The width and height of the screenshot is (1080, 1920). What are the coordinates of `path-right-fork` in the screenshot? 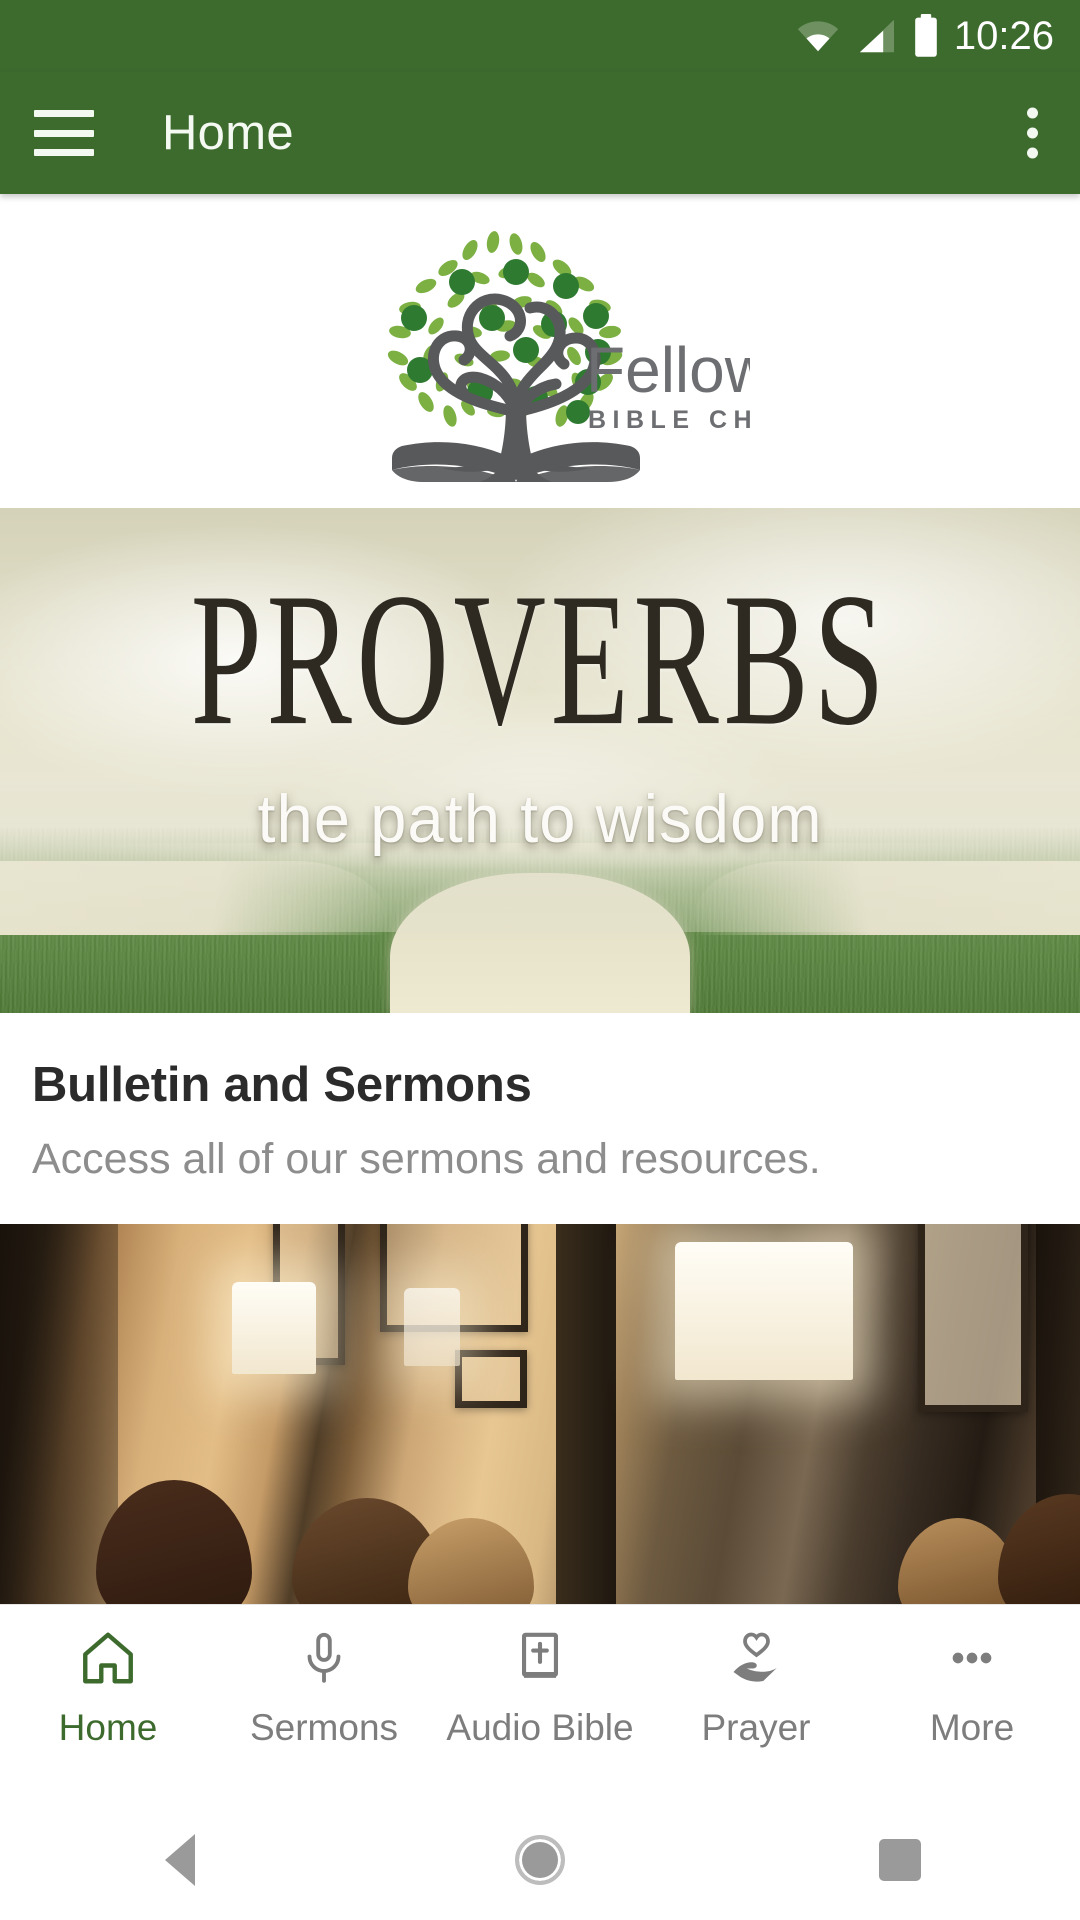 It's located at (887, 898).